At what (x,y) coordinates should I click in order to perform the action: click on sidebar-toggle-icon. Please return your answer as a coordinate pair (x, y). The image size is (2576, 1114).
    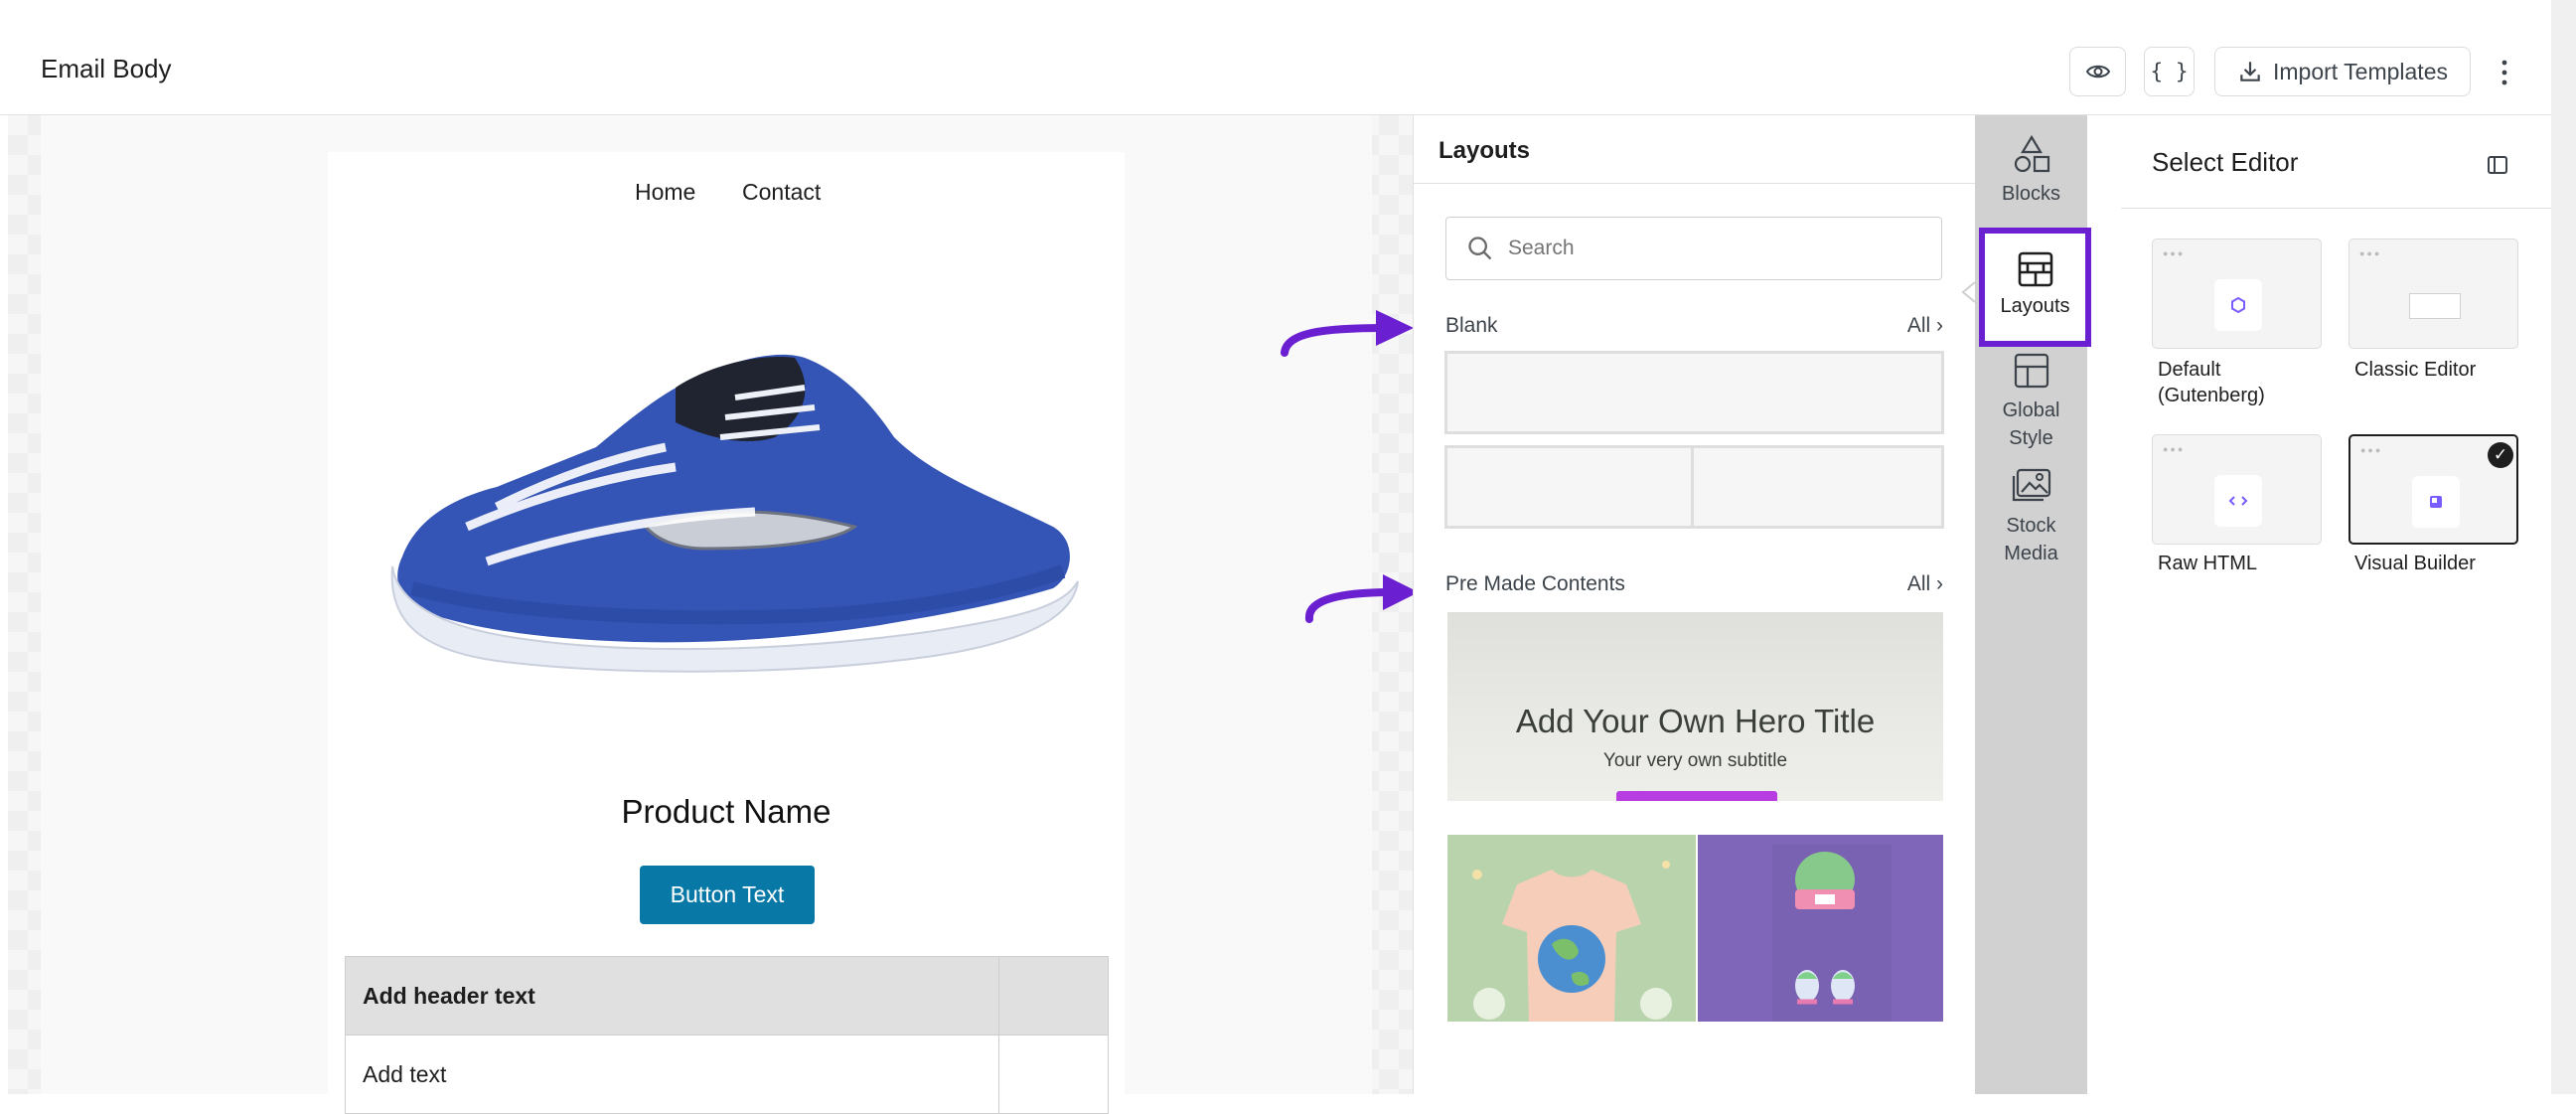
    Looking at the image, I should click on (2497, 165).